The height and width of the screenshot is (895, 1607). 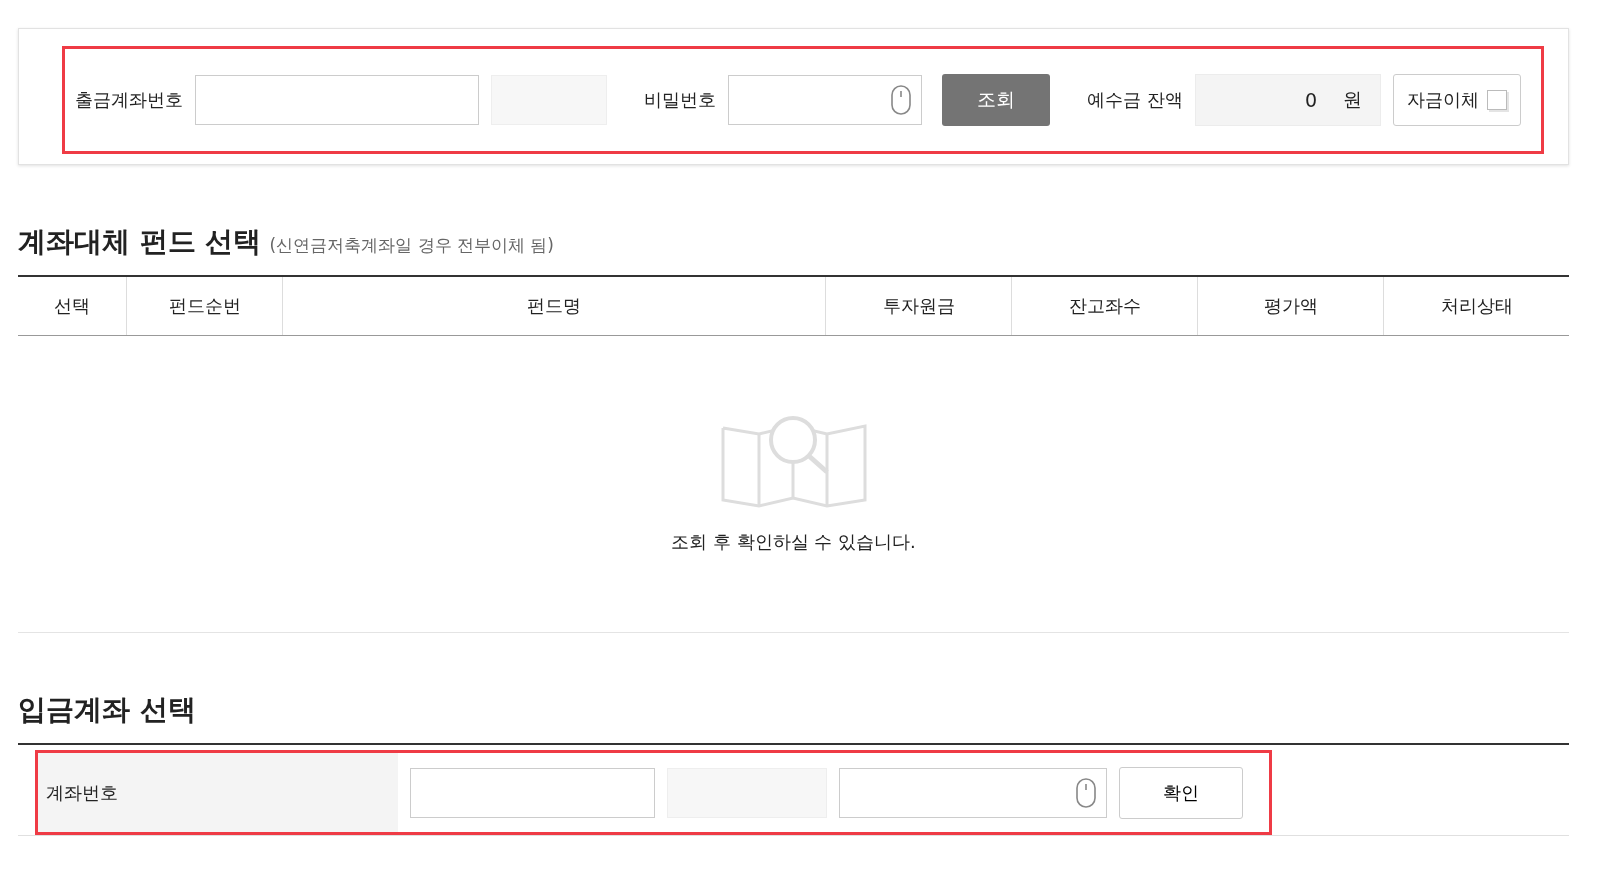 I want to click on password-label: 비밀번호, so click(x=680, y=100).